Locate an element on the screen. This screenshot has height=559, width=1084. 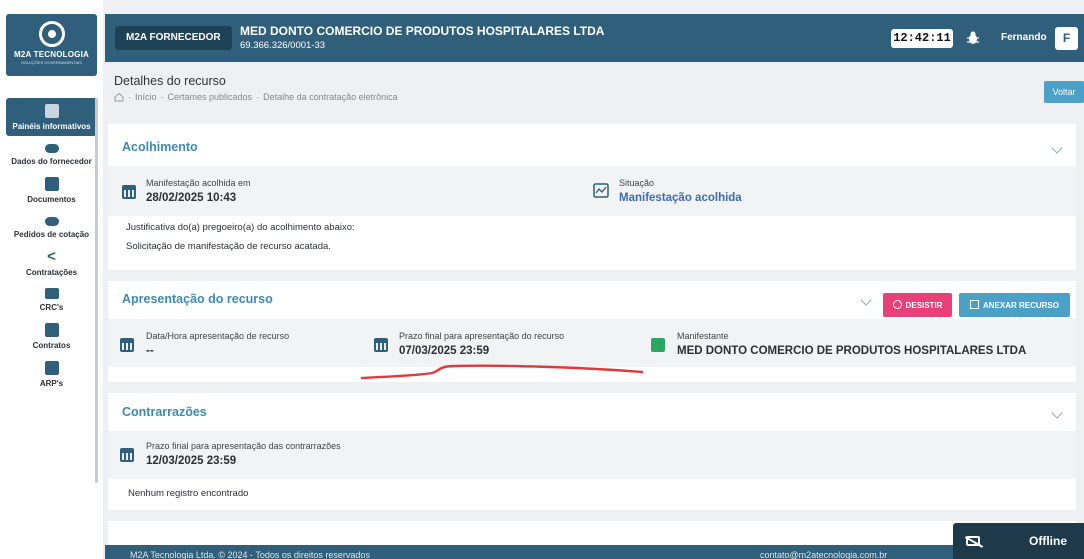
sidebar-item-dados-fornecedor: Dados do fornecedor is located at coordinates (51, 153).